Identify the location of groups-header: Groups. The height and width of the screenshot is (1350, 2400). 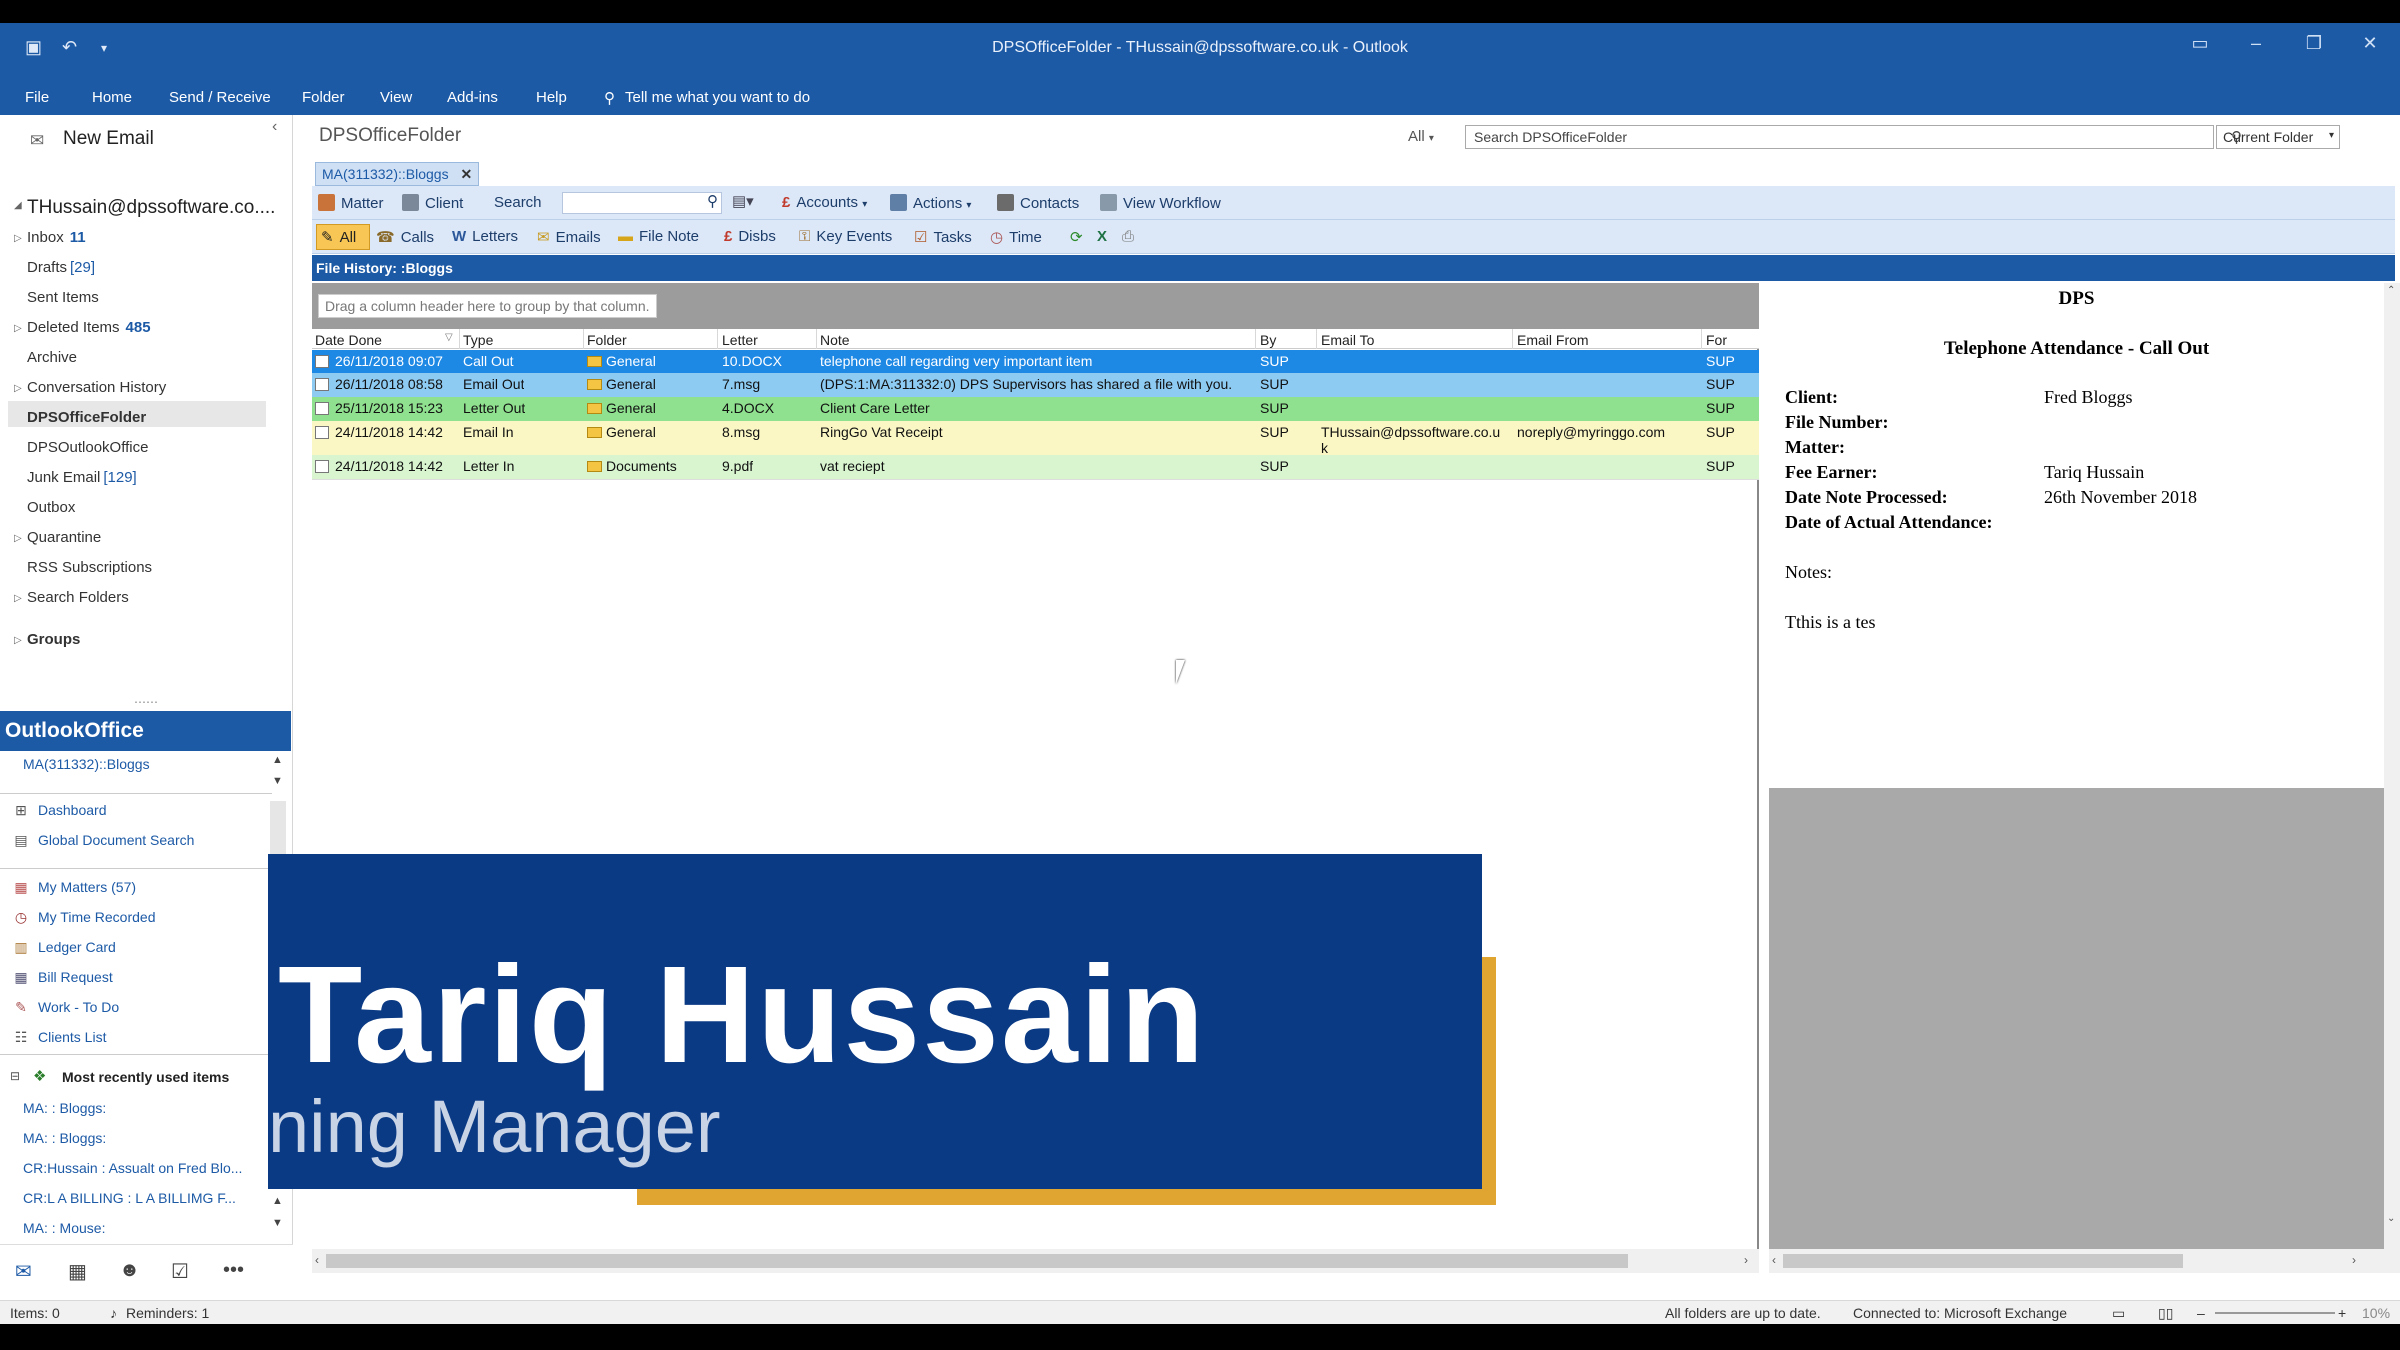
(53, 639).